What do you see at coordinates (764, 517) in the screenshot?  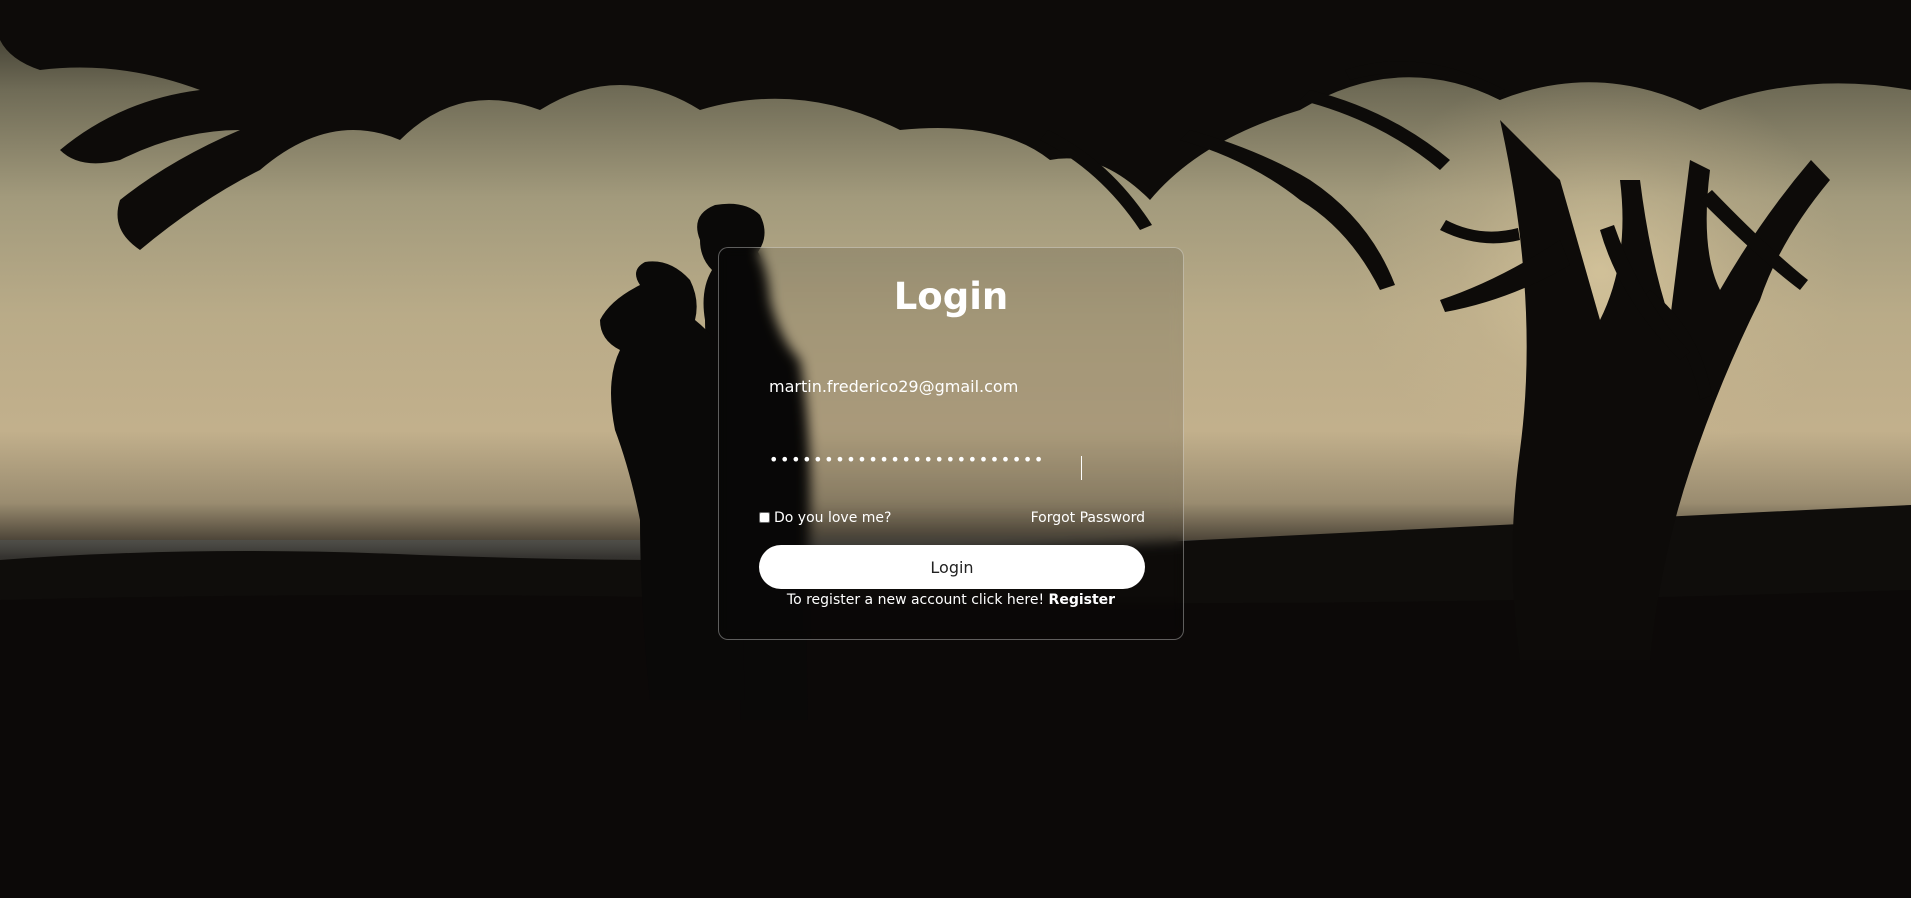 I see `remember-checkbox` at bounding box center [764, 517].